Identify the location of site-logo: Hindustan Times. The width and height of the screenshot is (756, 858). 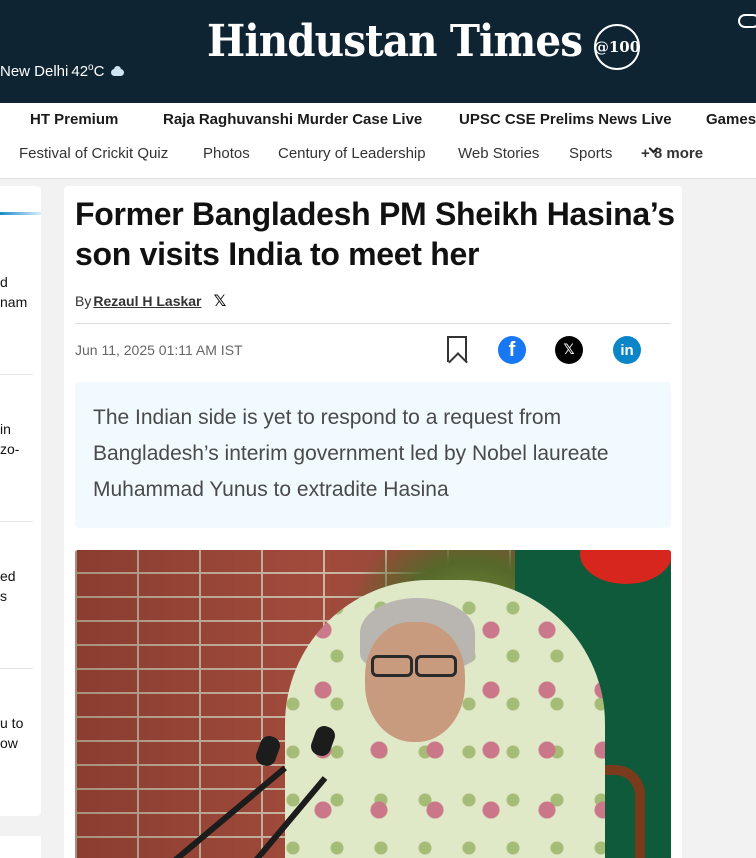
(395, 41).